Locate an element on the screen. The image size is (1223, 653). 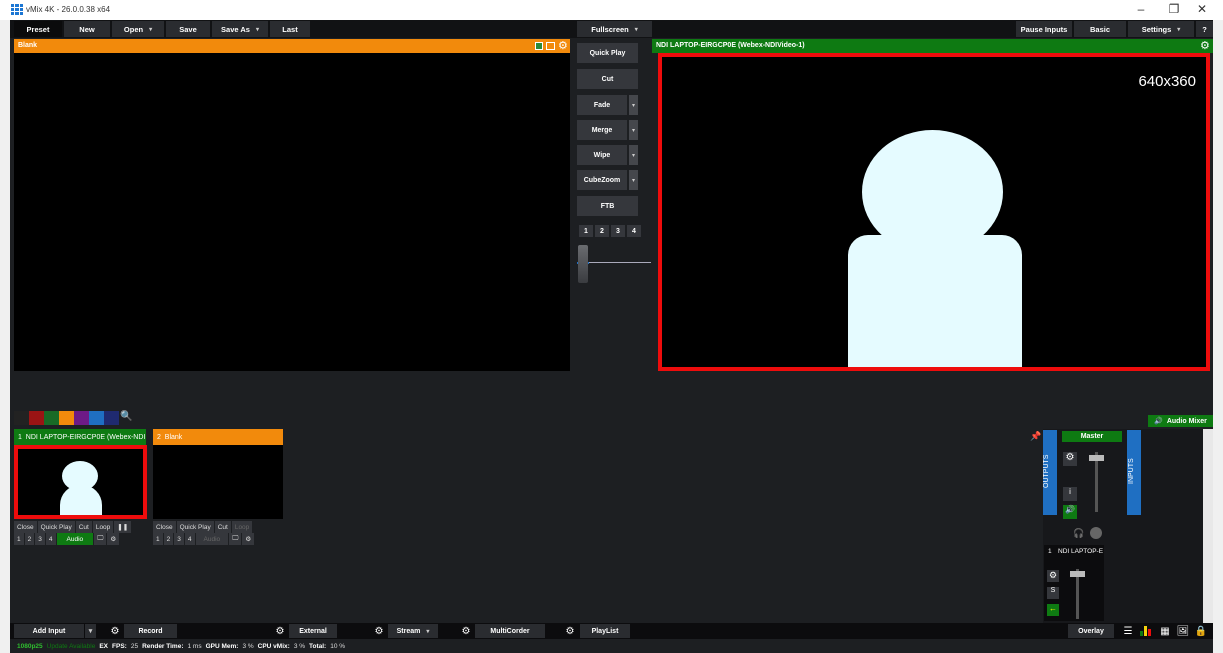
search-icon: 🔍 is located at coordinates (126, 418).